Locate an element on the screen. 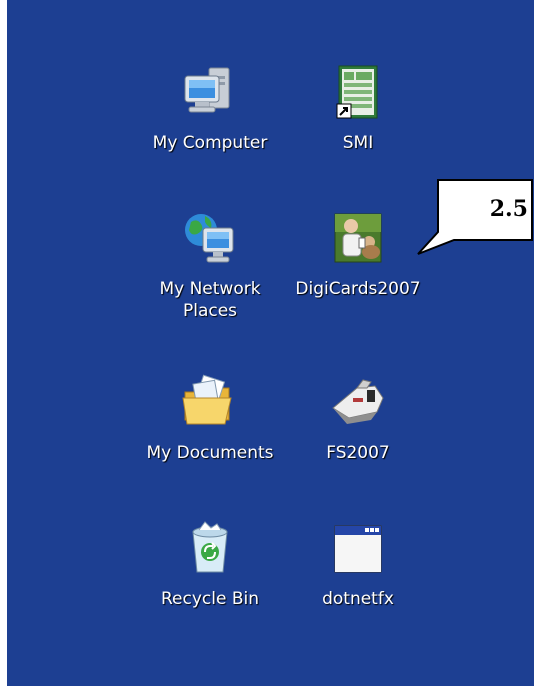  desktop-icon-dotnetfx: dotnetfx is located at coordinates (358, 564).